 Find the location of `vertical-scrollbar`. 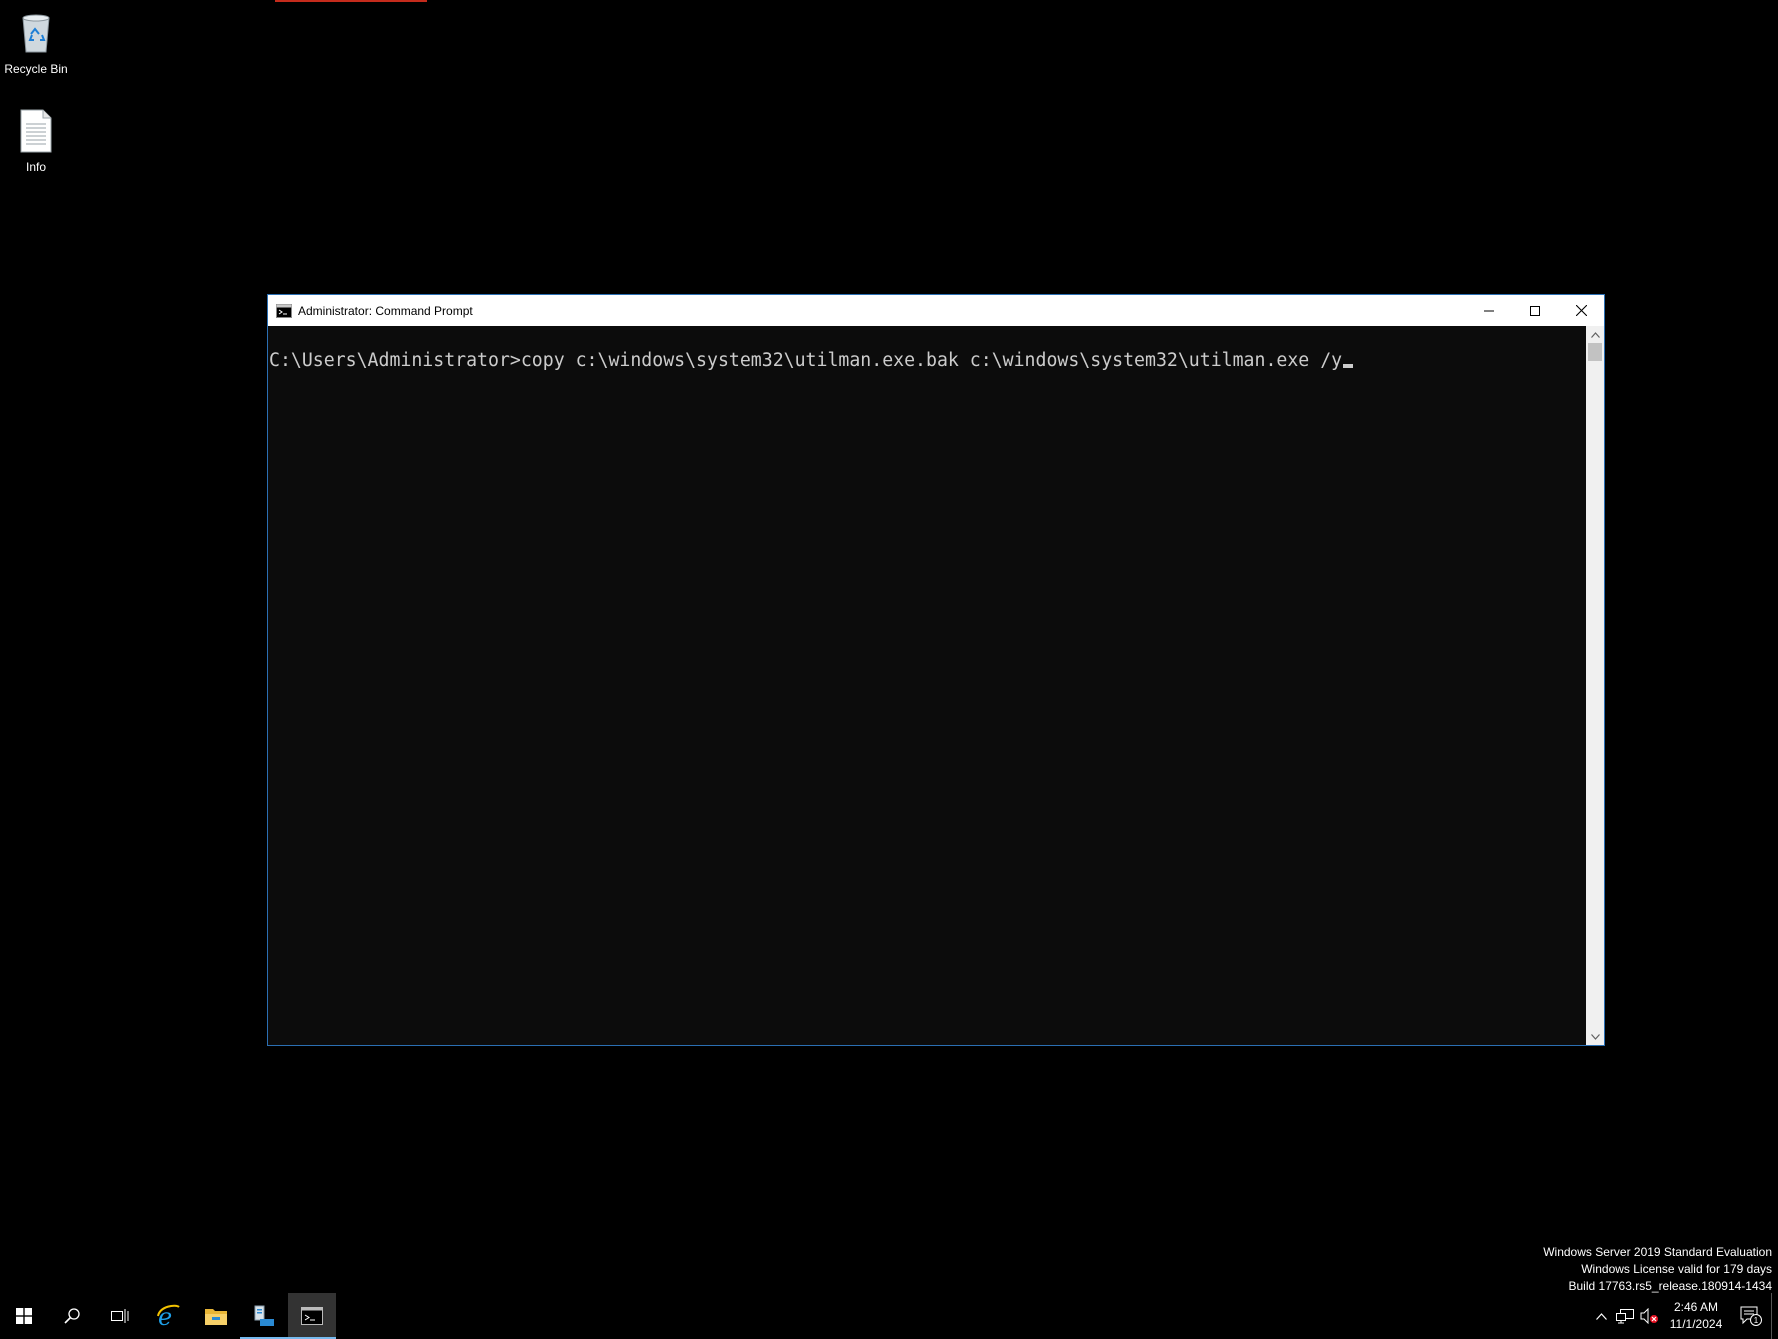

vertical-scrollbar is located at coordinates (1595, 685).